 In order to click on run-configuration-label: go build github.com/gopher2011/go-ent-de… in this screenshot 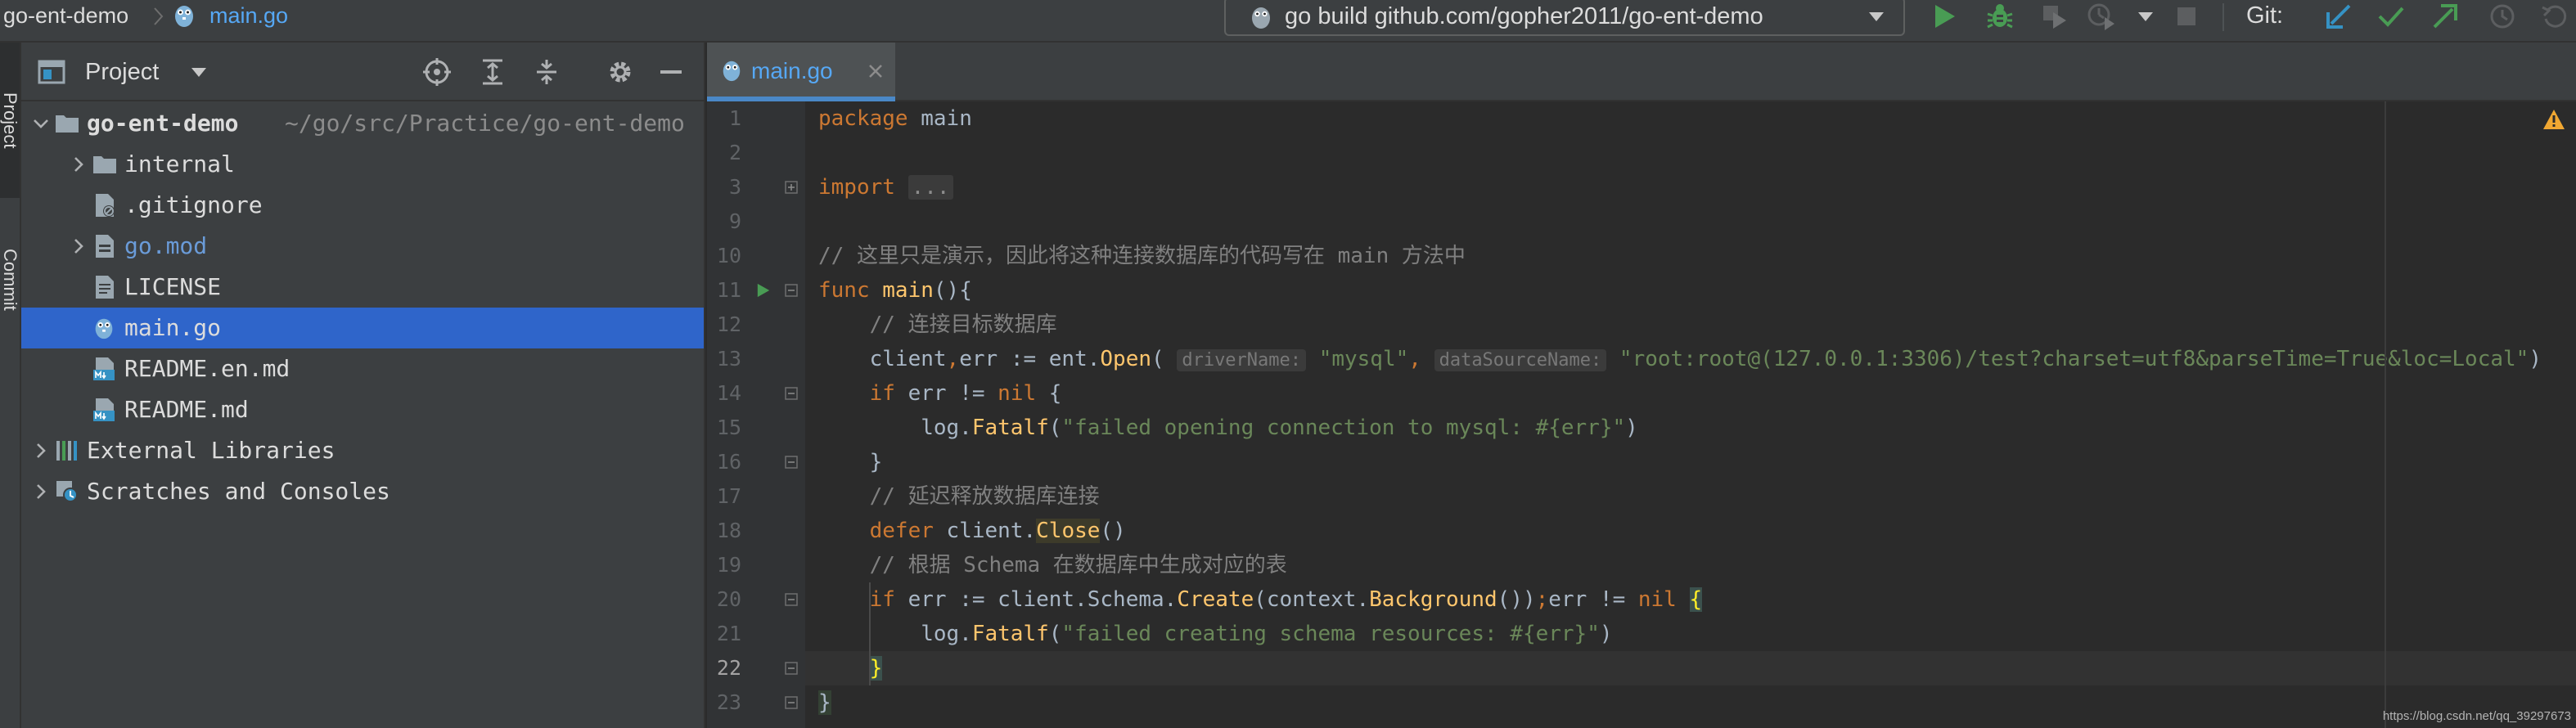, I will do `click(1524, 16)`.